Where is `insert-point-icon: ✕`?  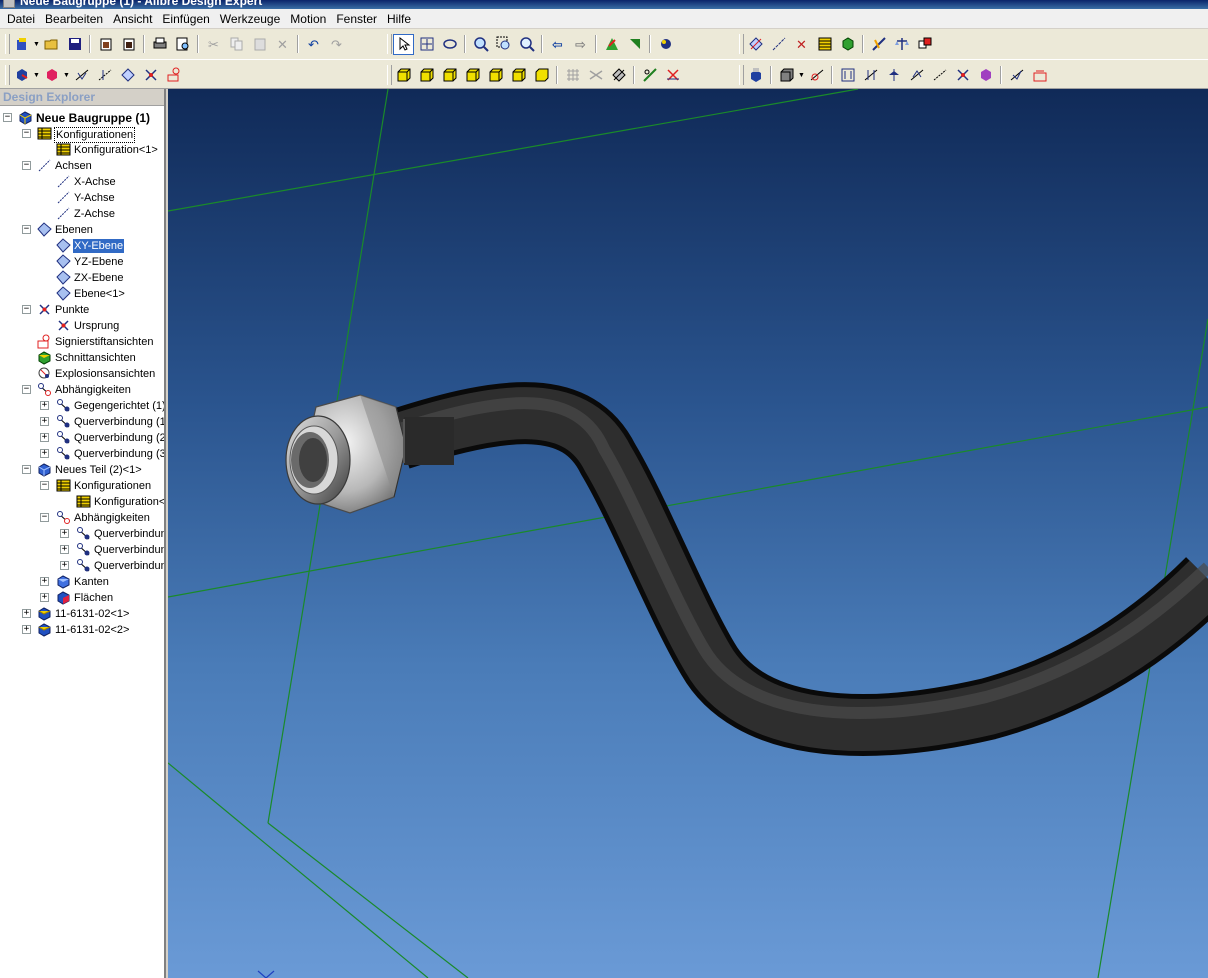
insert-point-icon: ✕ is located at coordinates (801, 44).